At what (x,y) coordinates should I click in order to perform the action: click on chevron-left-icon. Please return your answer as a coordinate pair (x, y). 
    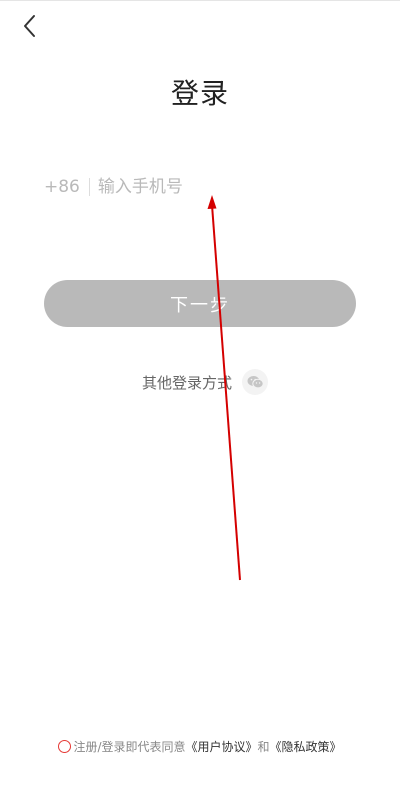
    Looking at the image, I should click on (29, 26).